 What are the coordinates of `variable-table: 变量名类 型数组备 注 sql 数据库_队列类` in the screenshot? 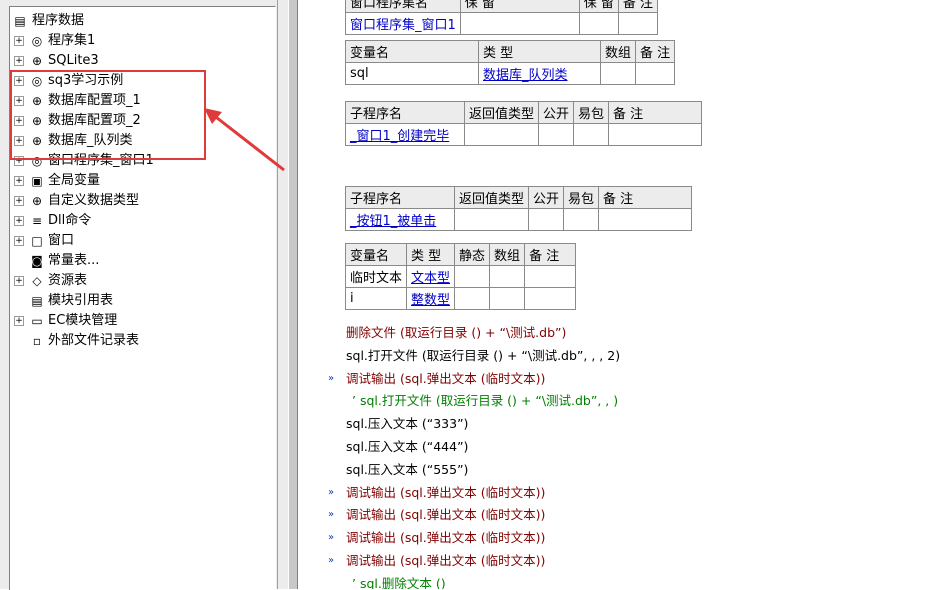 It's located at (510, 62).